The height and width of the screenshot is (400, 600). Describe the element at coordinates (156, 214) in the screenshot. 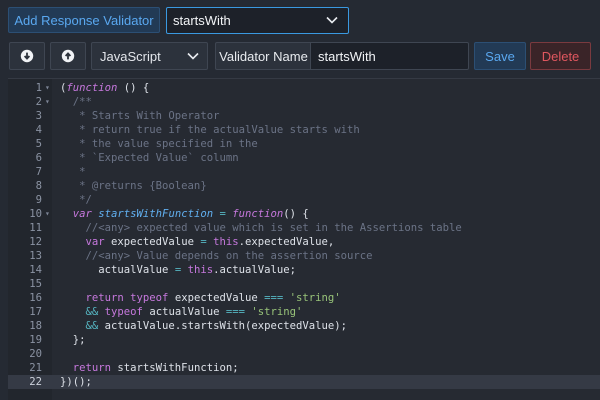

I see `code-token: startsWithFunction` at that location.